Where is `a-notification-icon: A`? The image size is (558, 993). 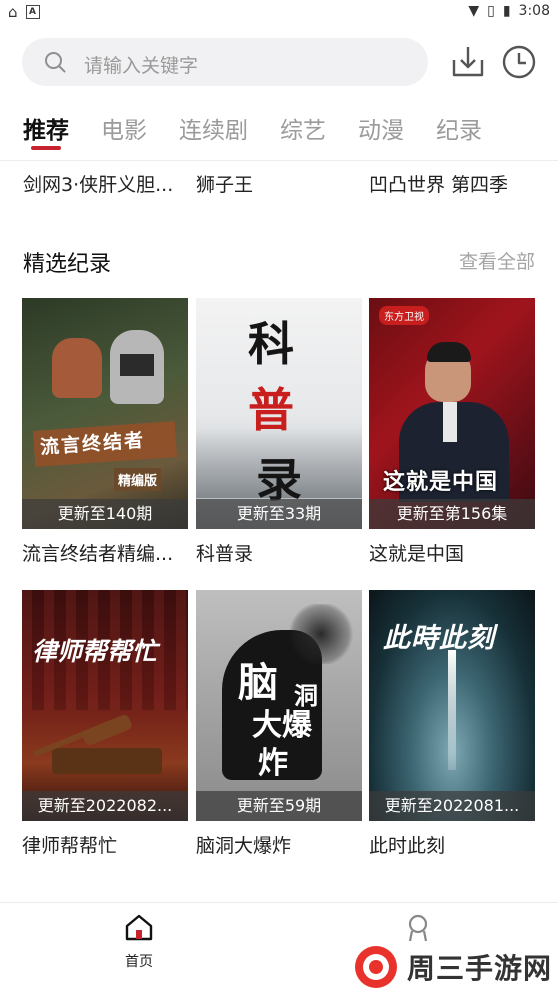 a-notification-icon: A is located at coordinates (32, 12).